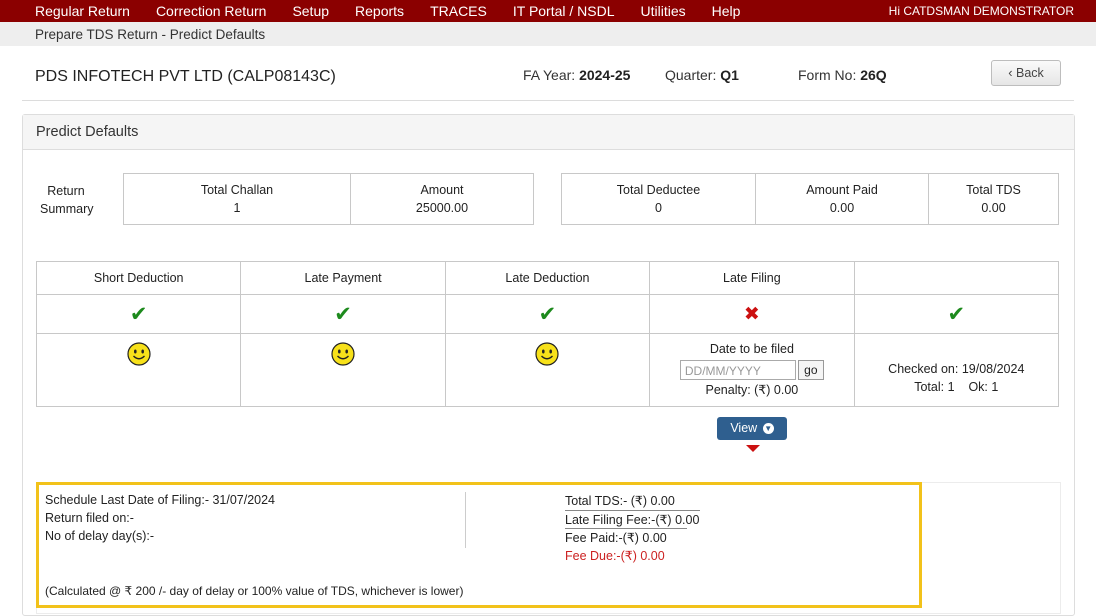  Describe the element at coordinates (442, 199) in the screenshot. I see `amount-cell: Amount 25000.00` at that location.